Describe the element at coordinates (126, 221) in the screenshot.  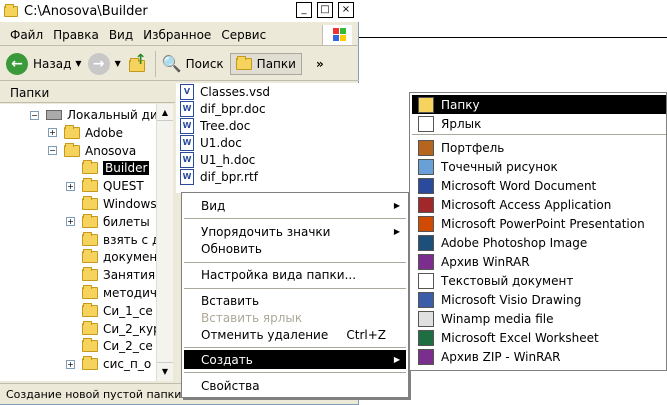
I see `tree-item-label: билеты` at that location.